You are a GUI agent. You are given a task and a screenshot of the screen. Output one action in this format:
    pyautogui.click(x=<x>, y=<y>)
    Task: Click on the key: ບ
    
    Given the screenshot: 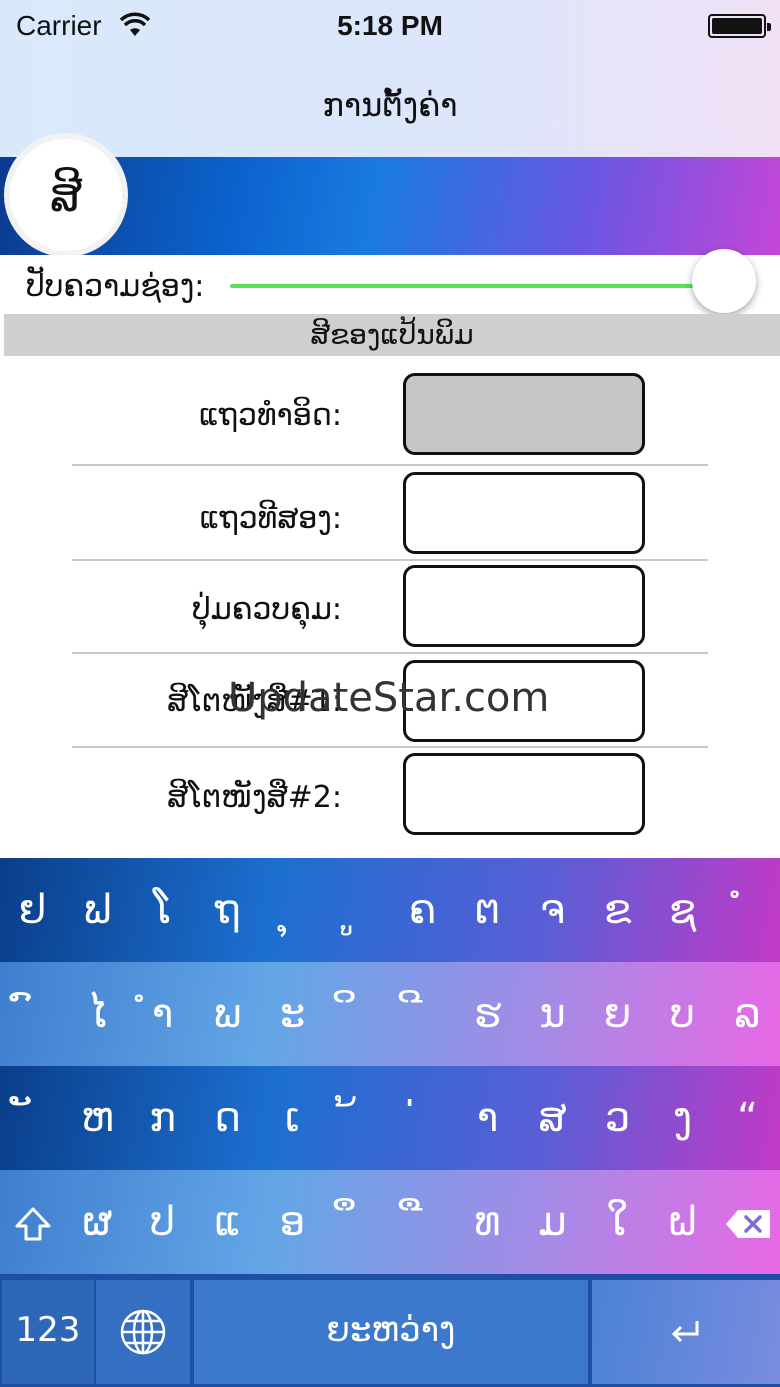 What is the action you would take?
    pyautogui.click(x=682, y=1014)
    